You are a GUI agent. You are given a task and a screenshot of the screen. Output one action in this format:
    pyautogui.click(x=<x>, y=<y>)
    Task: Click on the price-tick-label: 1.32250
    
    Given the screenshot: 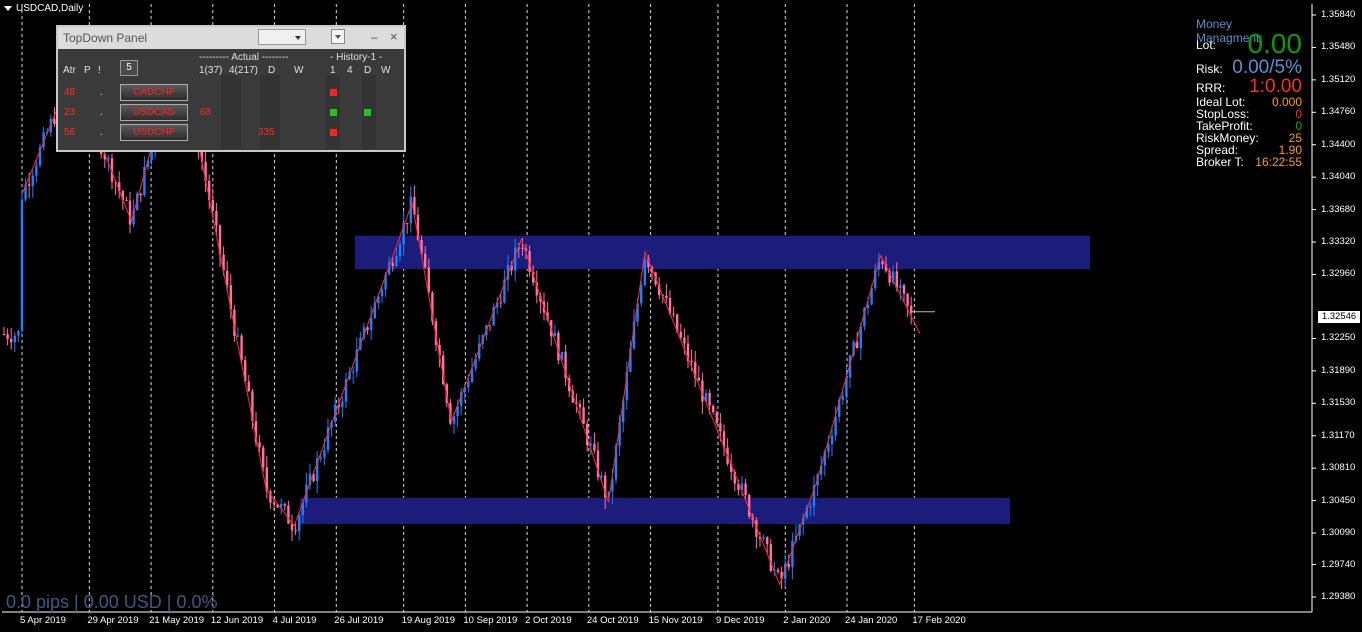 What is the action you would take?
    pyautogui.click(x=1338, y=338)
    